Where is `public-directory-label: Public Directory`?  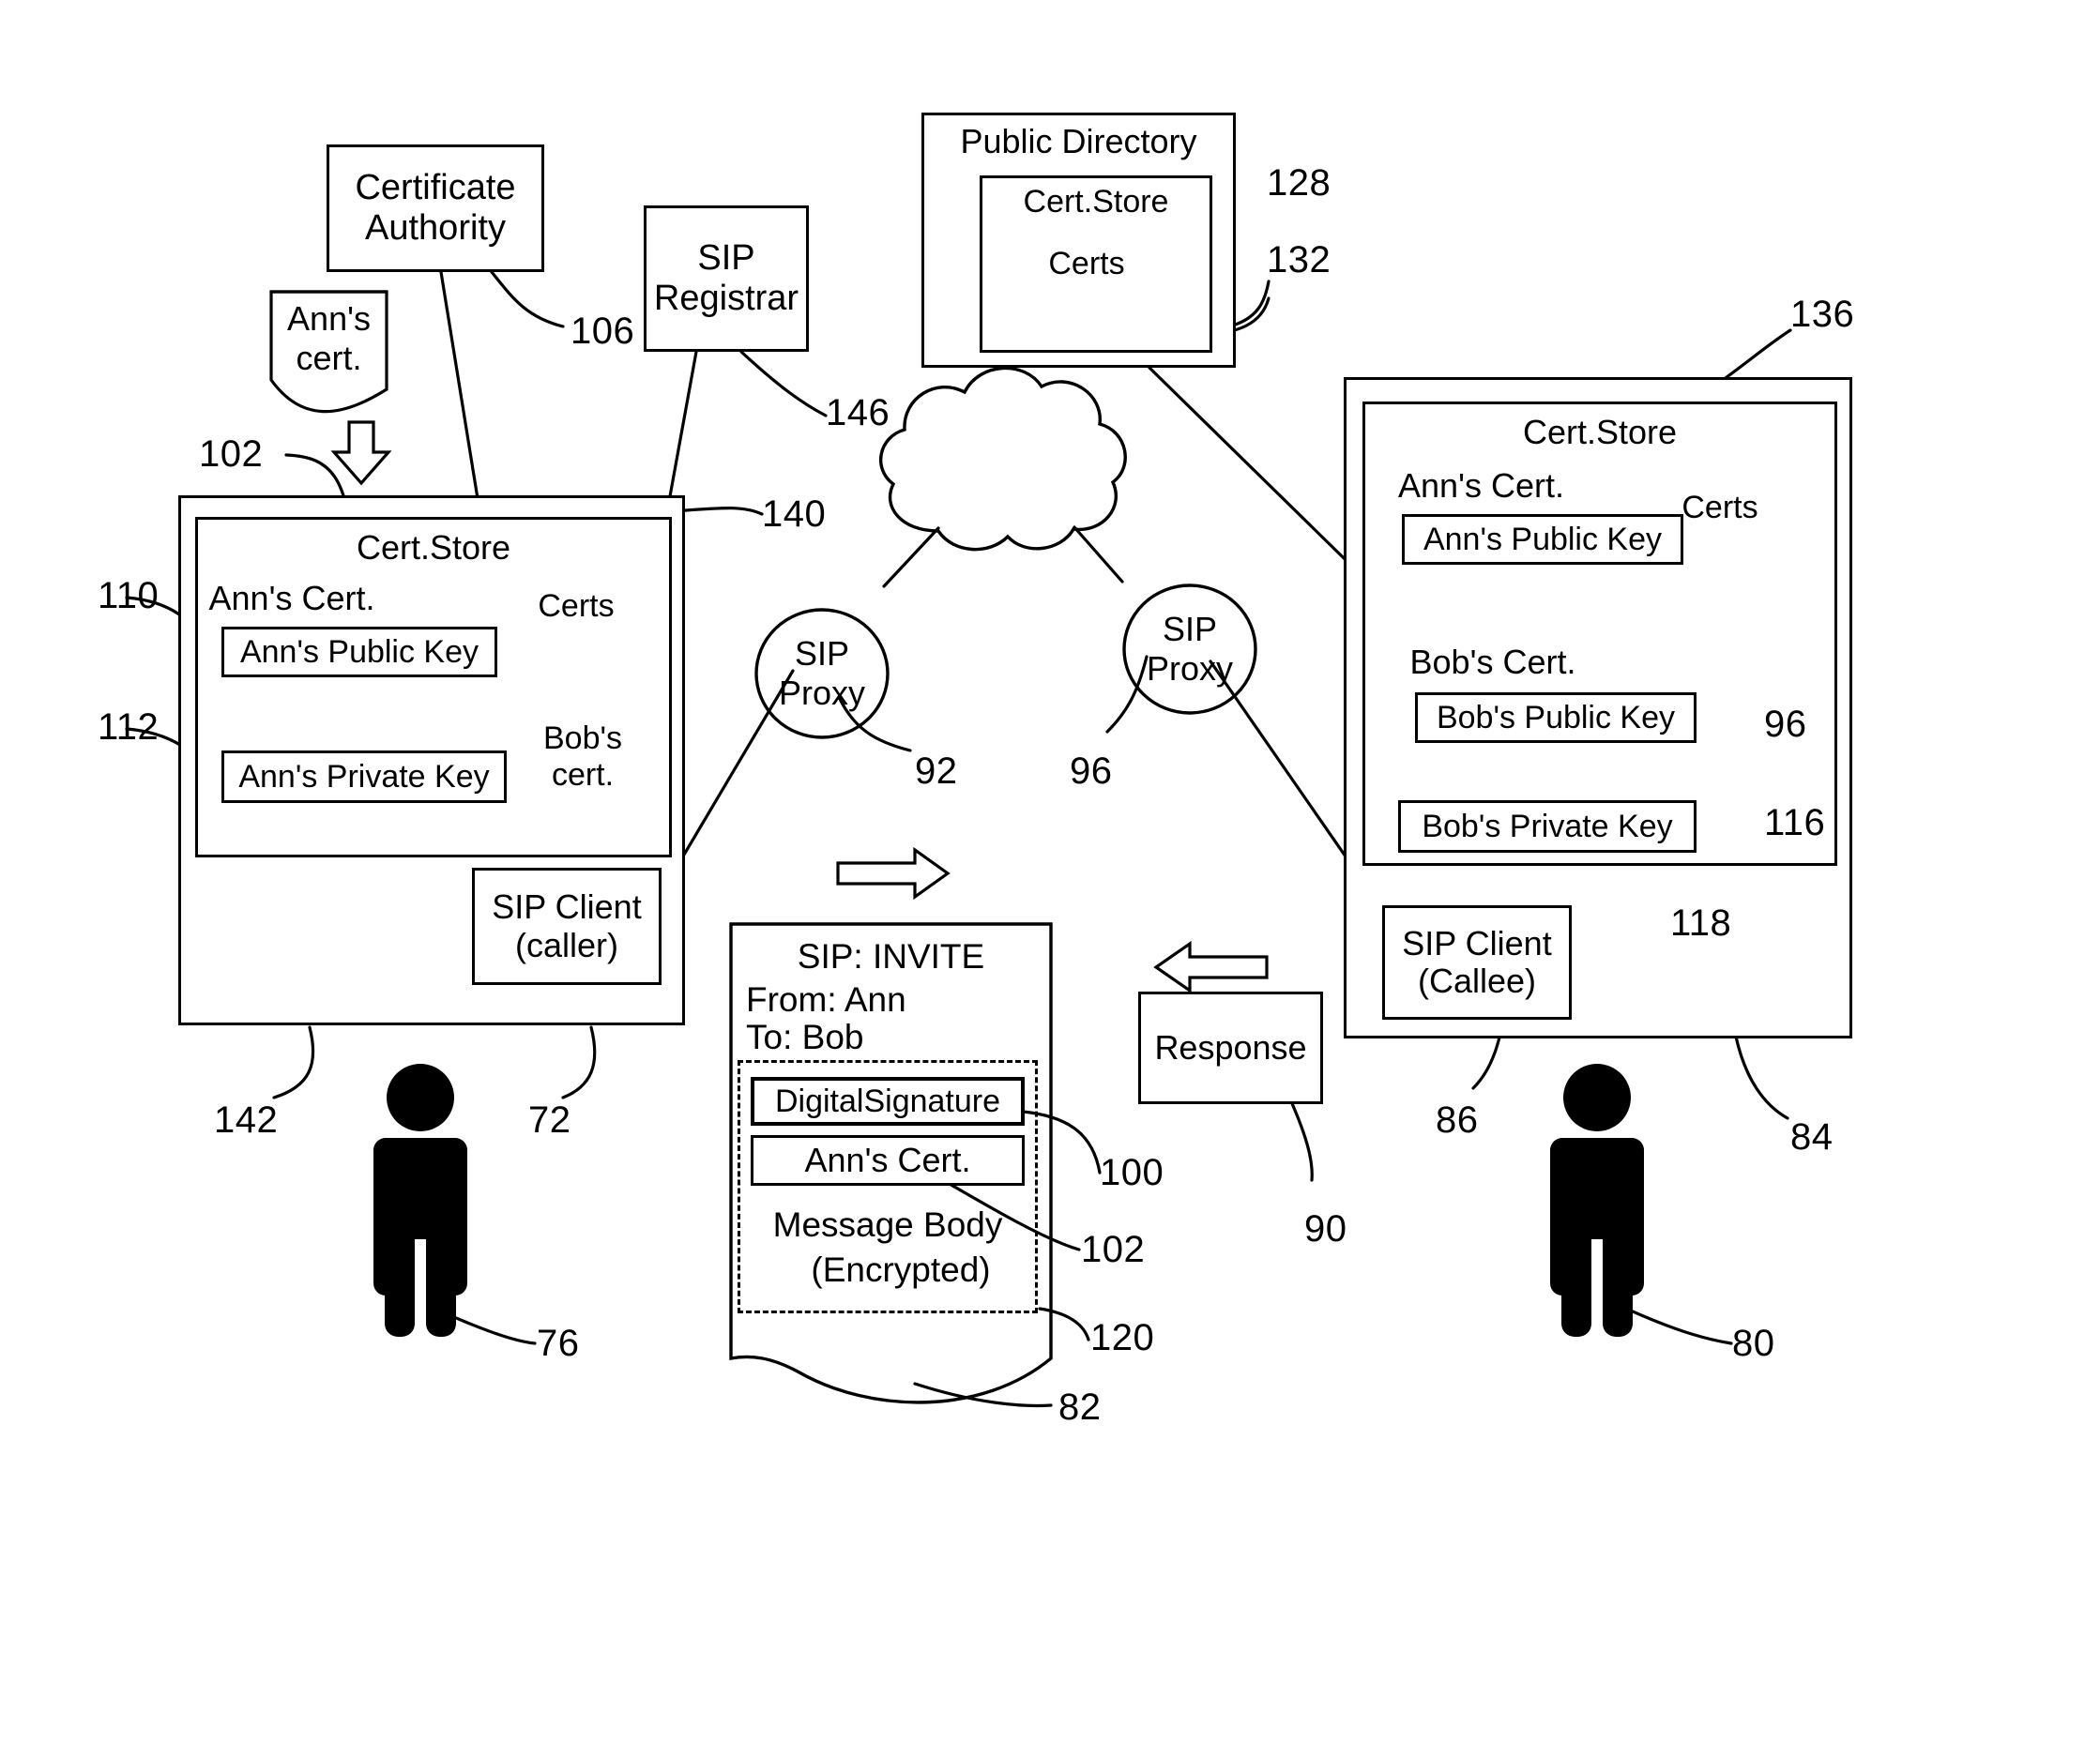 public-directory-label: Public Directory is located at coordinates (1078, 141).